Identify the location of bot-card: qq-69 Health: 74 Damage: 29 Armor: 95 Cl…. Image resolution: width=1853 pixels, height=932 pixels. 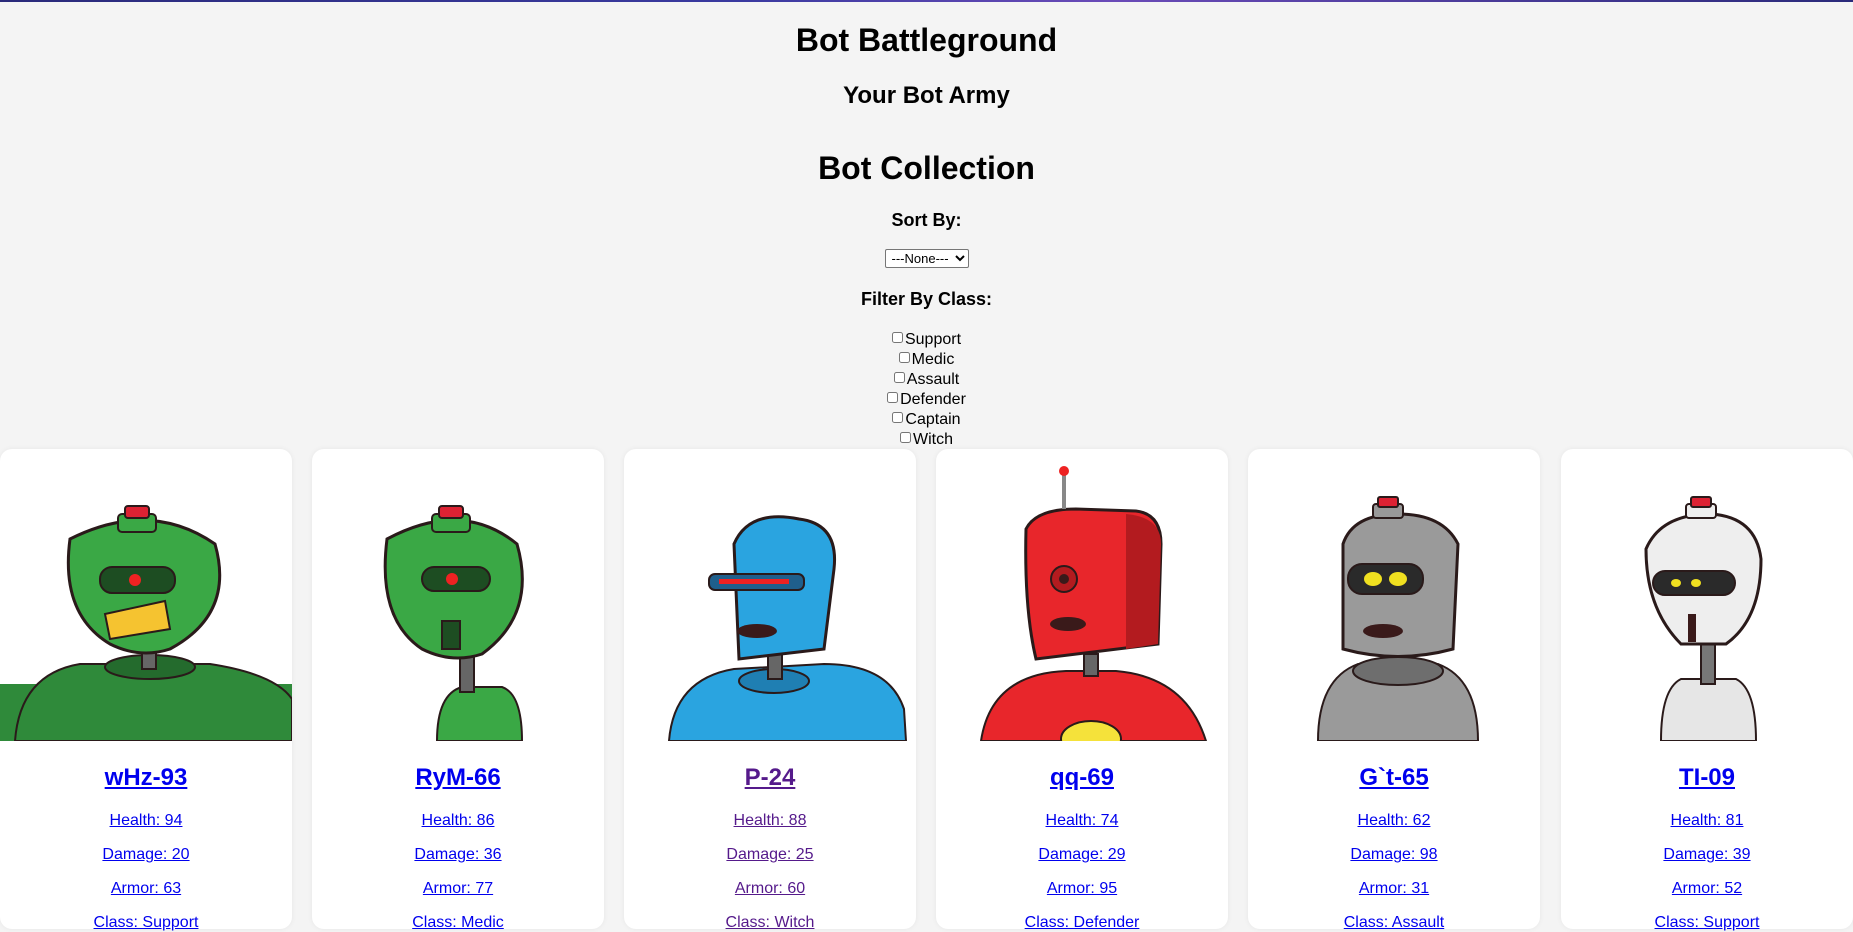
(1082, 690).